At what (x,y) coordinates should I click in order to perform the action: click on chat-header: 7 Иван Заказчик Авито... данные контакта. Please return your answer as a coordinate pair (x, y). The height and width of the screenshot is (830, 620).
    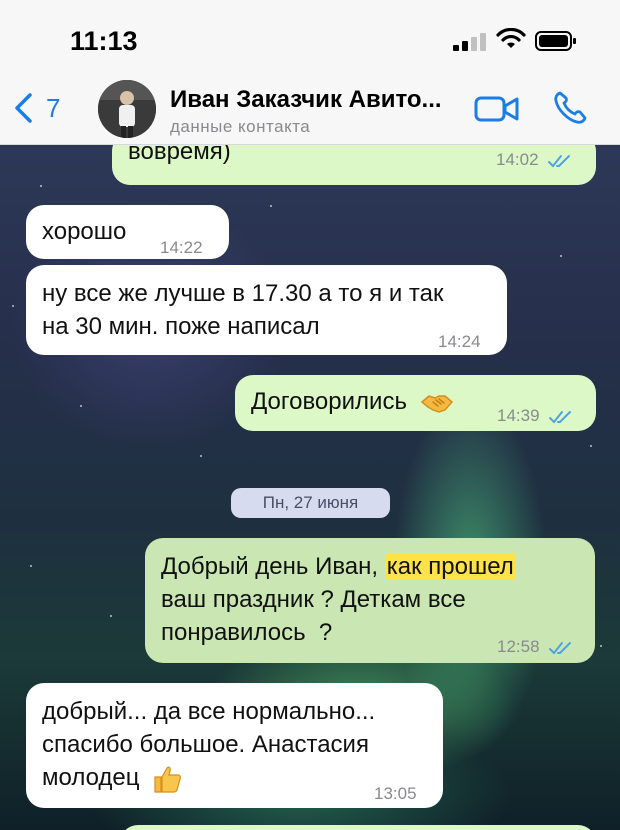
    Looking at the image, I should click on (310, 108).